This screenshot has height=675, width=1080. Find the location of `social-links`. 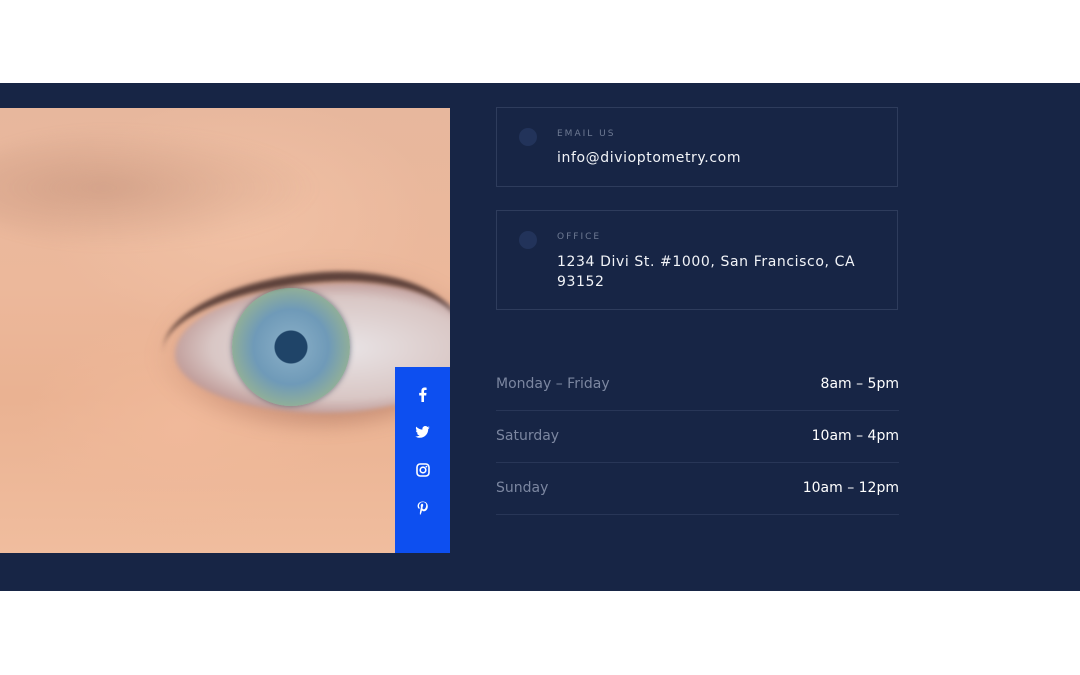

social-links is located at coordinates (422, 460).